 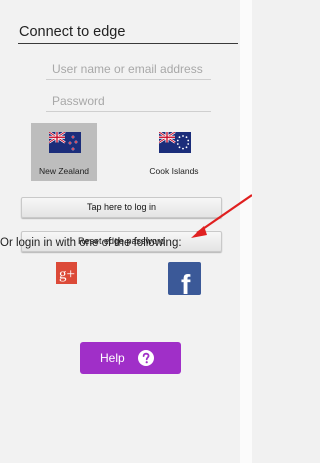 I want to click on page-title: Connect to edge, so click(x=72, y=32).